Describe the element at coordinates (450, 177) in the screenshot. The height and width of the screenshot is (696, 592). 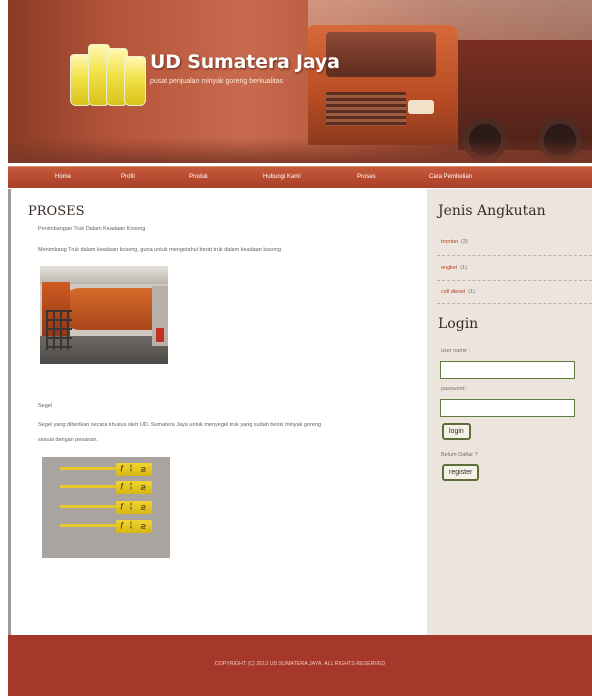
I see `nav-cara-pembelian: Cara Pembelian` at that location.